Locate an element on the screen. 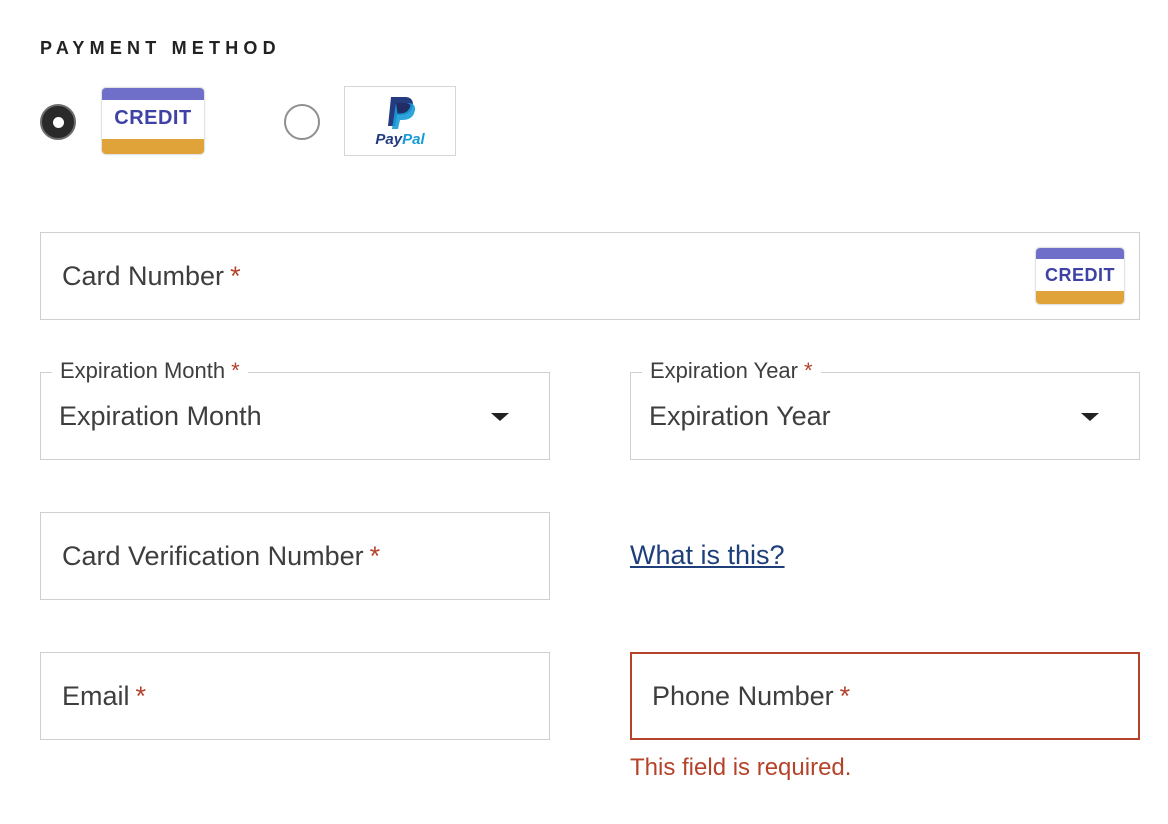 The image size is (1168, 824). paypal-wordmark-pal: Pal is located at coordinates (413, 139).